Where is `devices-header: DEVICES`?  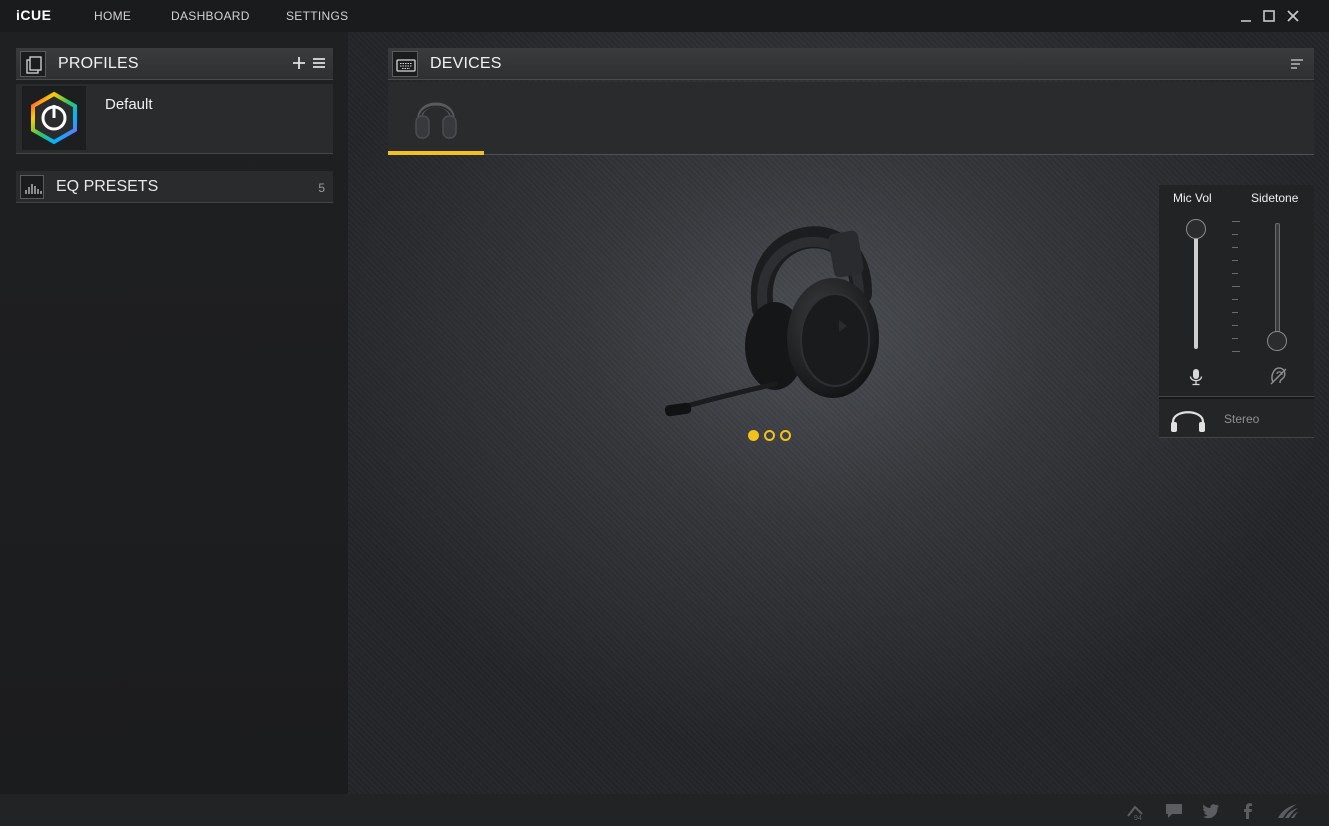
devices-header: DEVICES is located at coordinates (851, 64).